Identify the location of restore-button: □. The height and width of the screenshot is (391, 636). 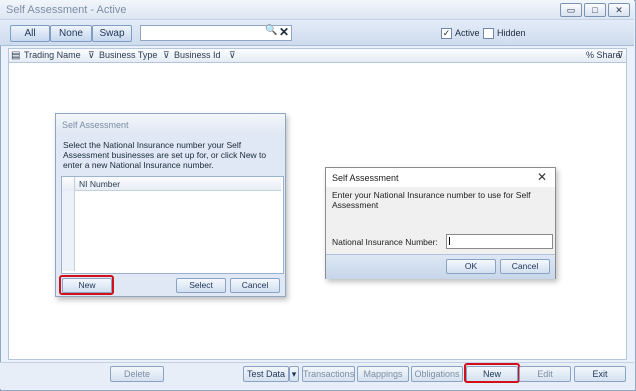
(595, 10).